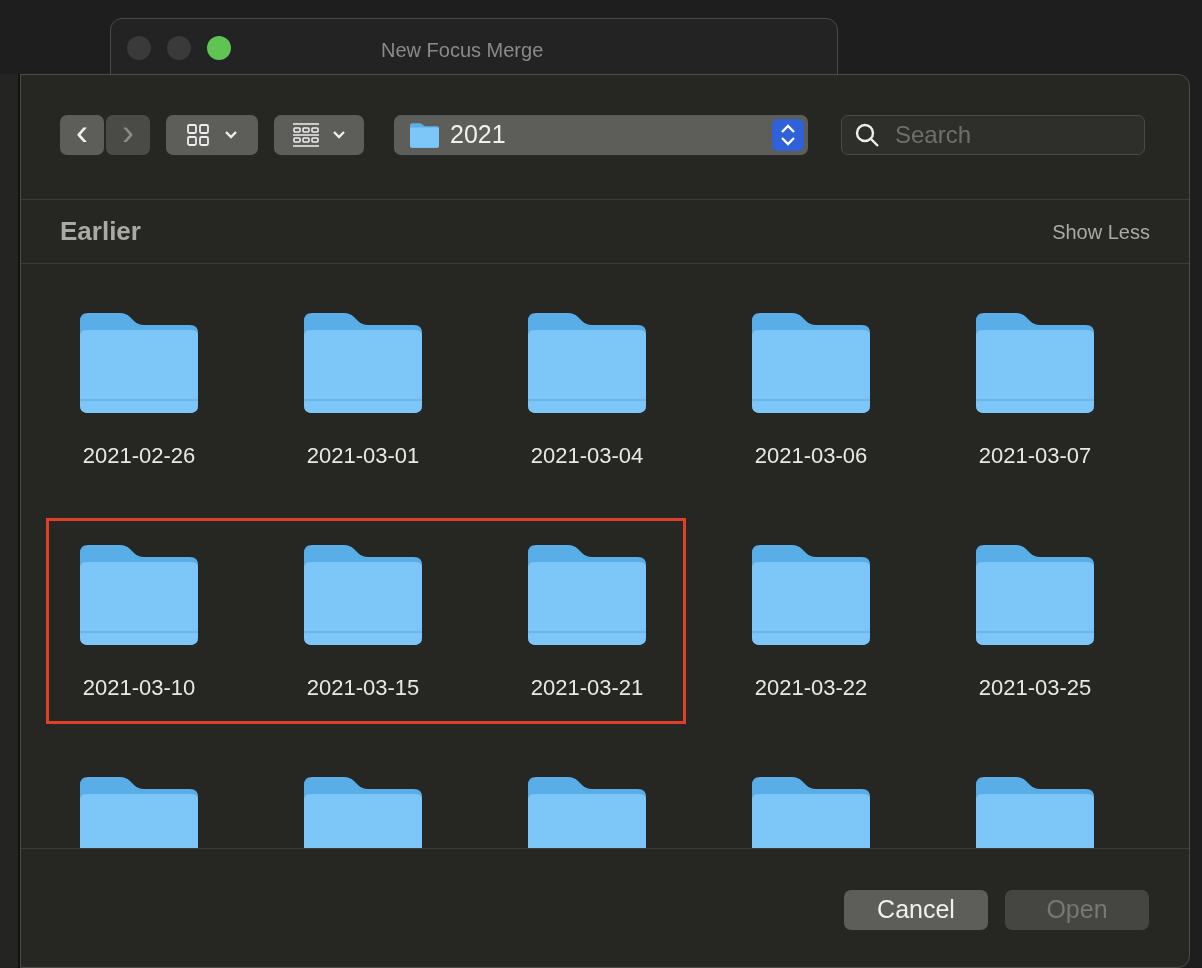  I want to click on folder-name: 2021-02-26, so click(139, 456).